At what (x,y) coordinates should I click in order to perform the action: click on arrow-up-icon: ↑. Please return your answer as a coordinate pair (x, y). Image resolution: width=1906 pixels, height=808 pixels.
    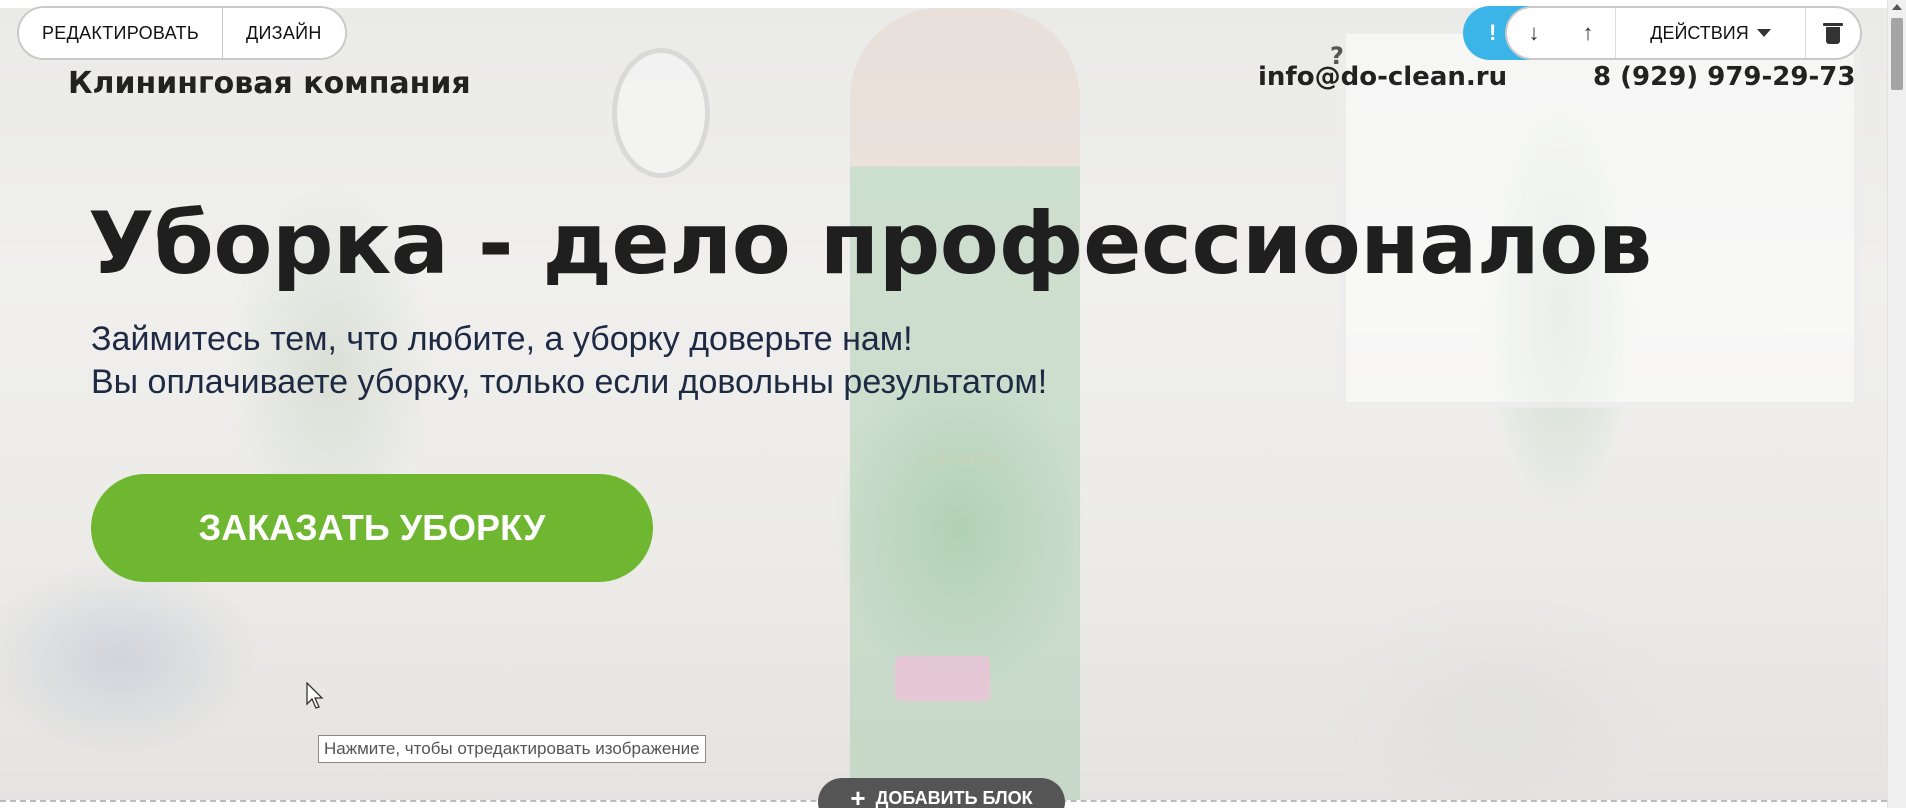
    Looking at the image, I should click on (1588, 32).